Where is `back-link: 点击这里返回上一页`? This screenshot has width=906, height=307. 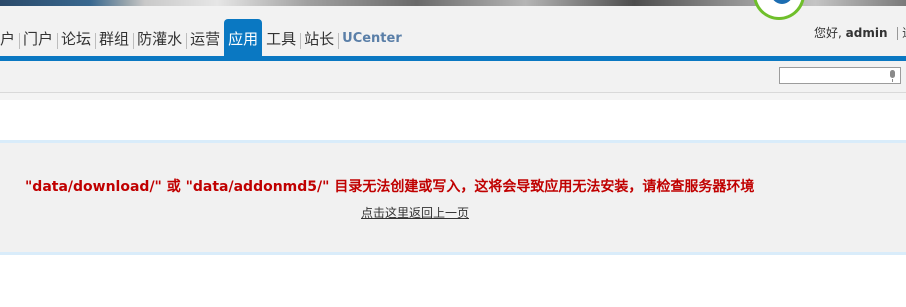 back-link: 点击这里返回上一页 is located at coordinates (415, 212).